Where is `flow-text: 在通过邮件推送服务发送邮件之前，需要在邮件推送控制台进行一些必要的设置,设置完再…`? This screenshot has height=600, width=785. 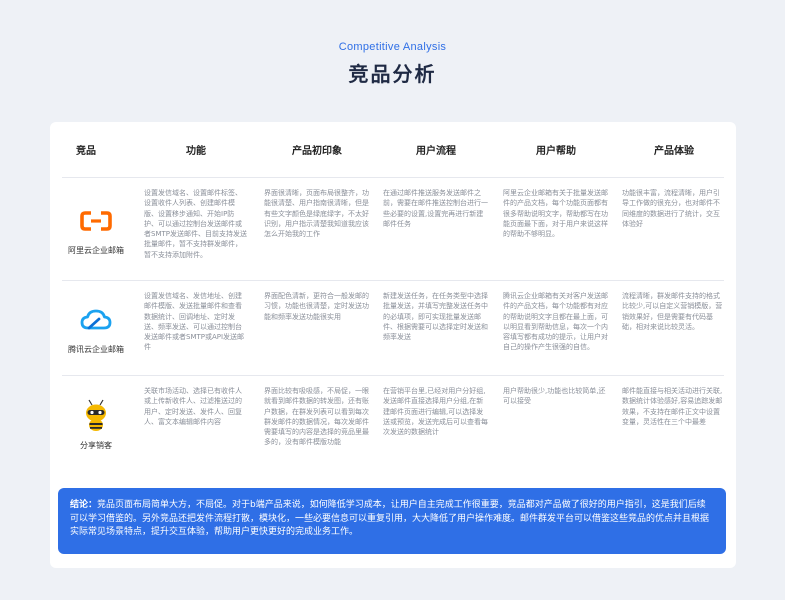
flow-text: 在通过邮件推送服务发送邮件之前，需要在邮件推送控制台进行一些必要的设置,设置完再… is located at coordinates (435, 208).